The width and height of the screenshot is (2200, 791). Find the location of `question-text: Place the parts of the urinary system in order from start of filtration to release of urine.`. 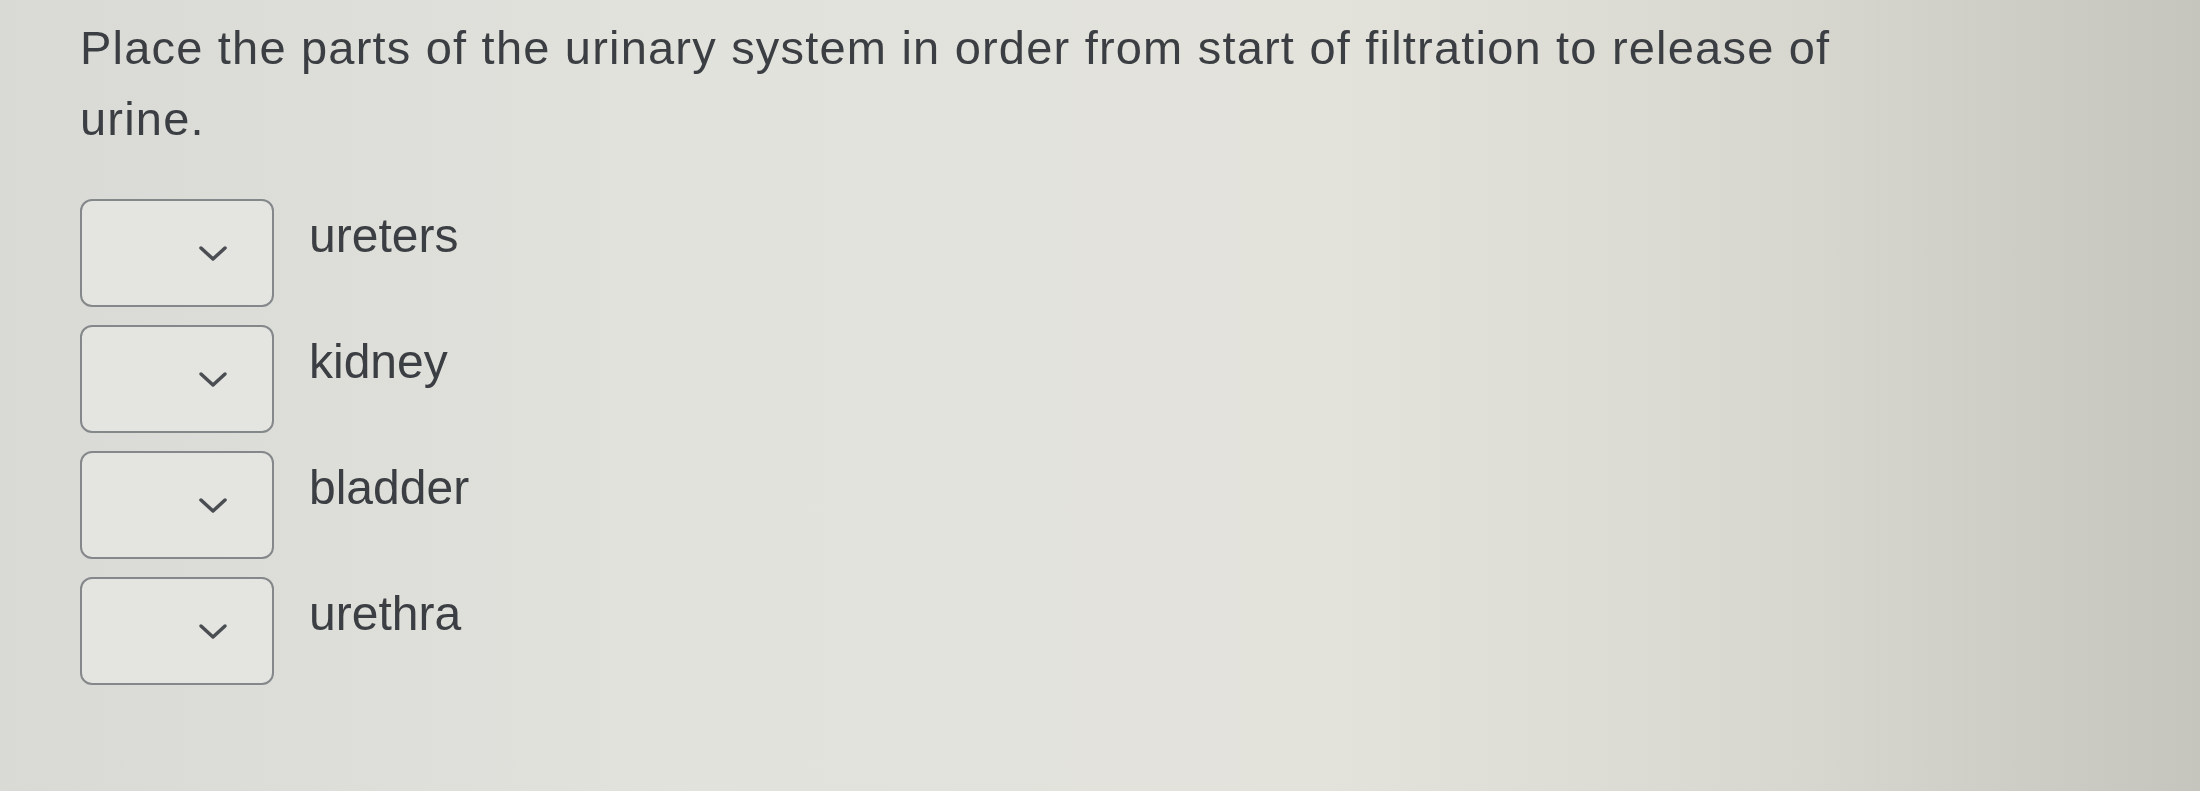

question-text: Place the parts of the urinary system in order from start of filtration to release of urine. is located at coordinates (956, 83).